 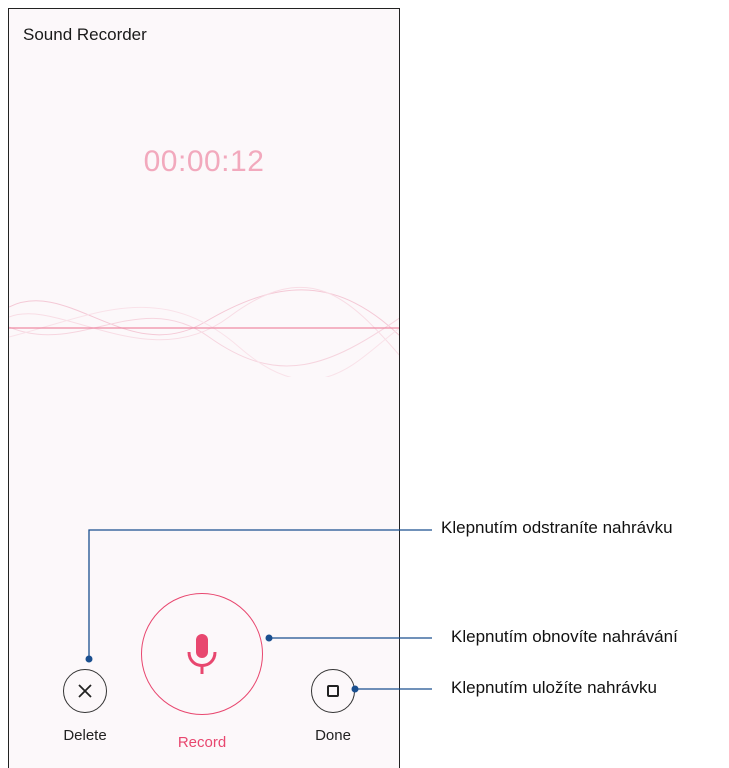 I want to click on waveform, so click(x=204, y=328).